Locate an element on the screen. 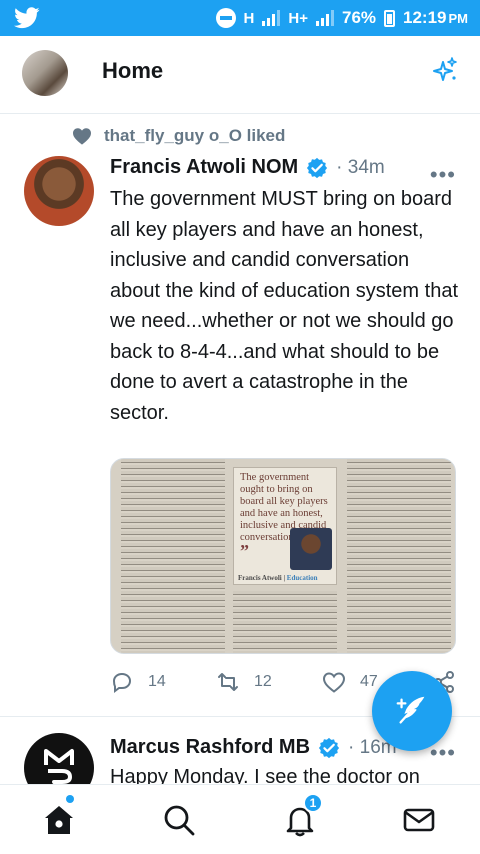 This screenshot has width=480, height=854. clock-time: 12:19 is located at coordinates (425, 17).